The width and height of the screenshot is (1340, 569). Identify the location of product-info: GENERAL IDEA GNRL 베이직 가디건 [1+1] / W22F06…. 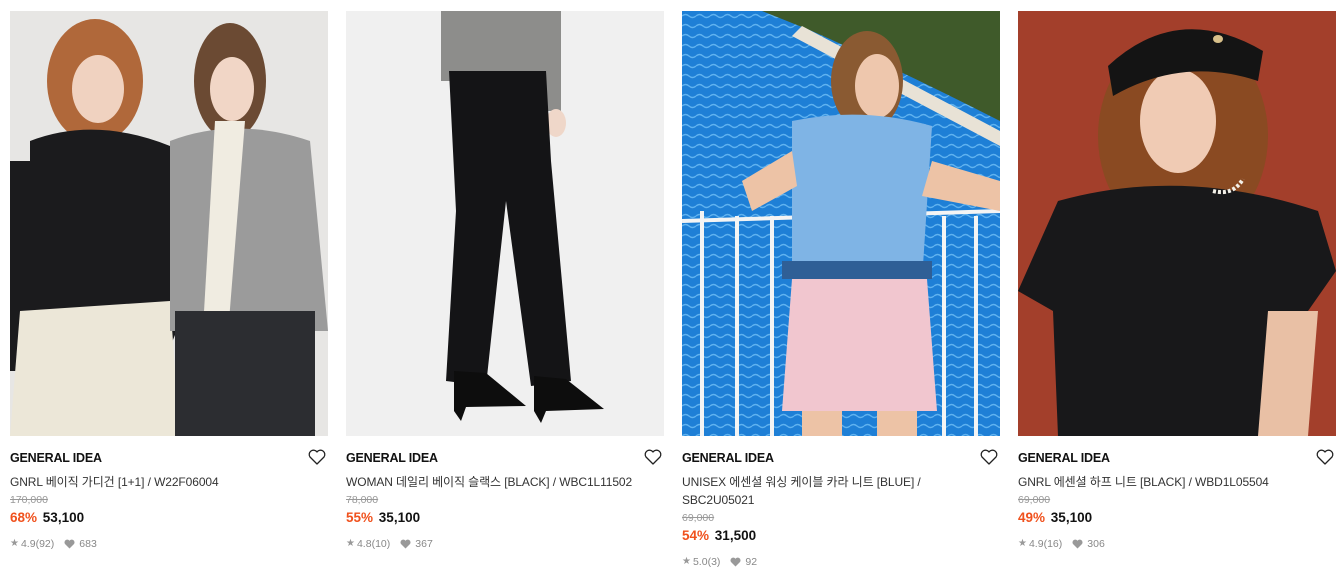
(169, 493).